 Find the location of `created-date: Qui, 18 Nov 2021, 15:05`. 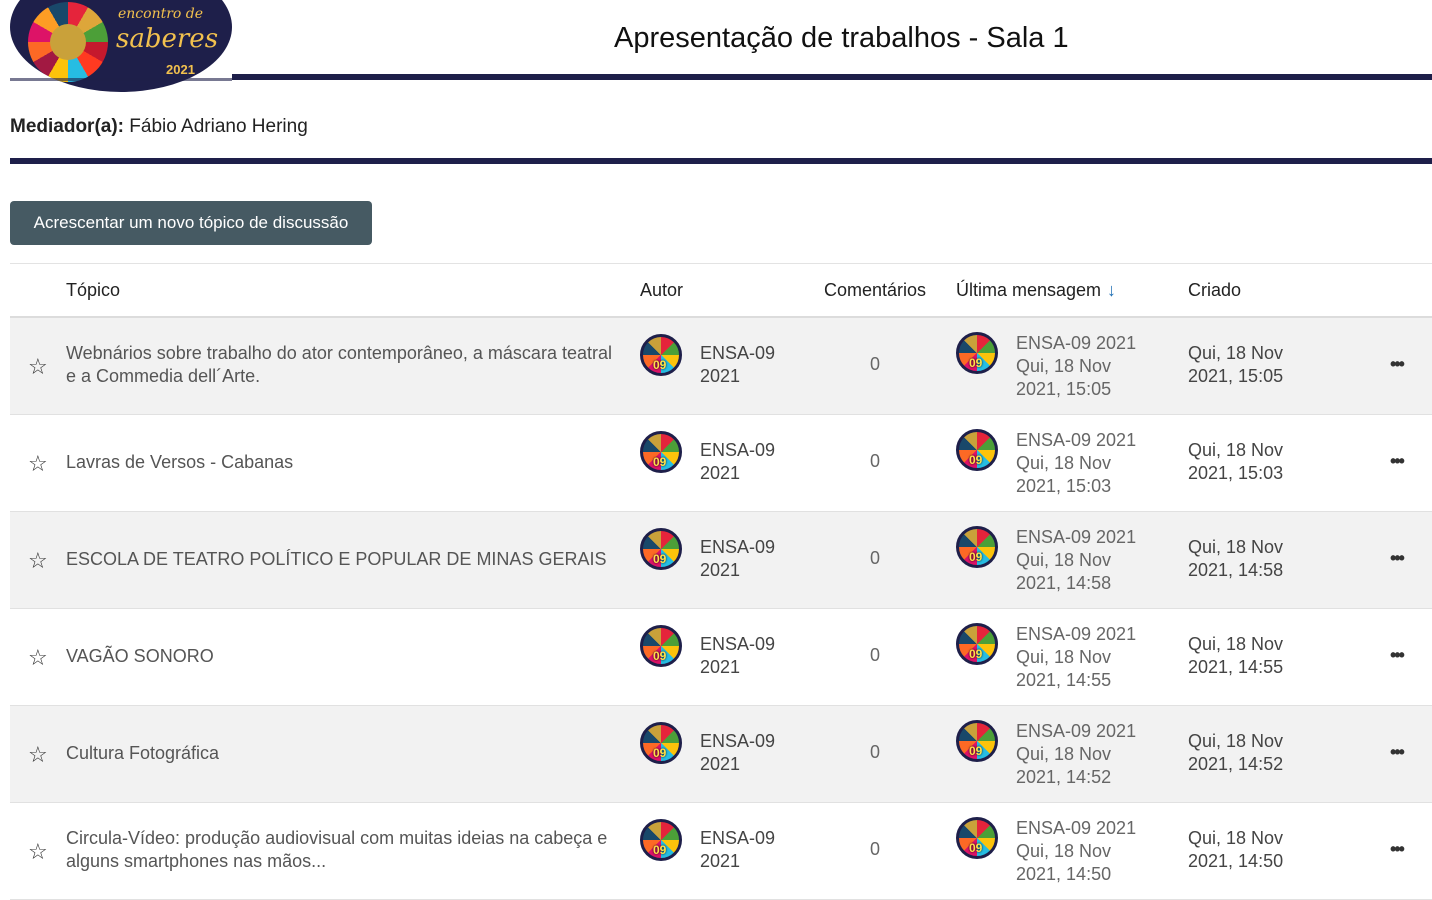

created-date: Qui, 18 Nov 2021, 15:05 is located at coordinates (1248, 365).